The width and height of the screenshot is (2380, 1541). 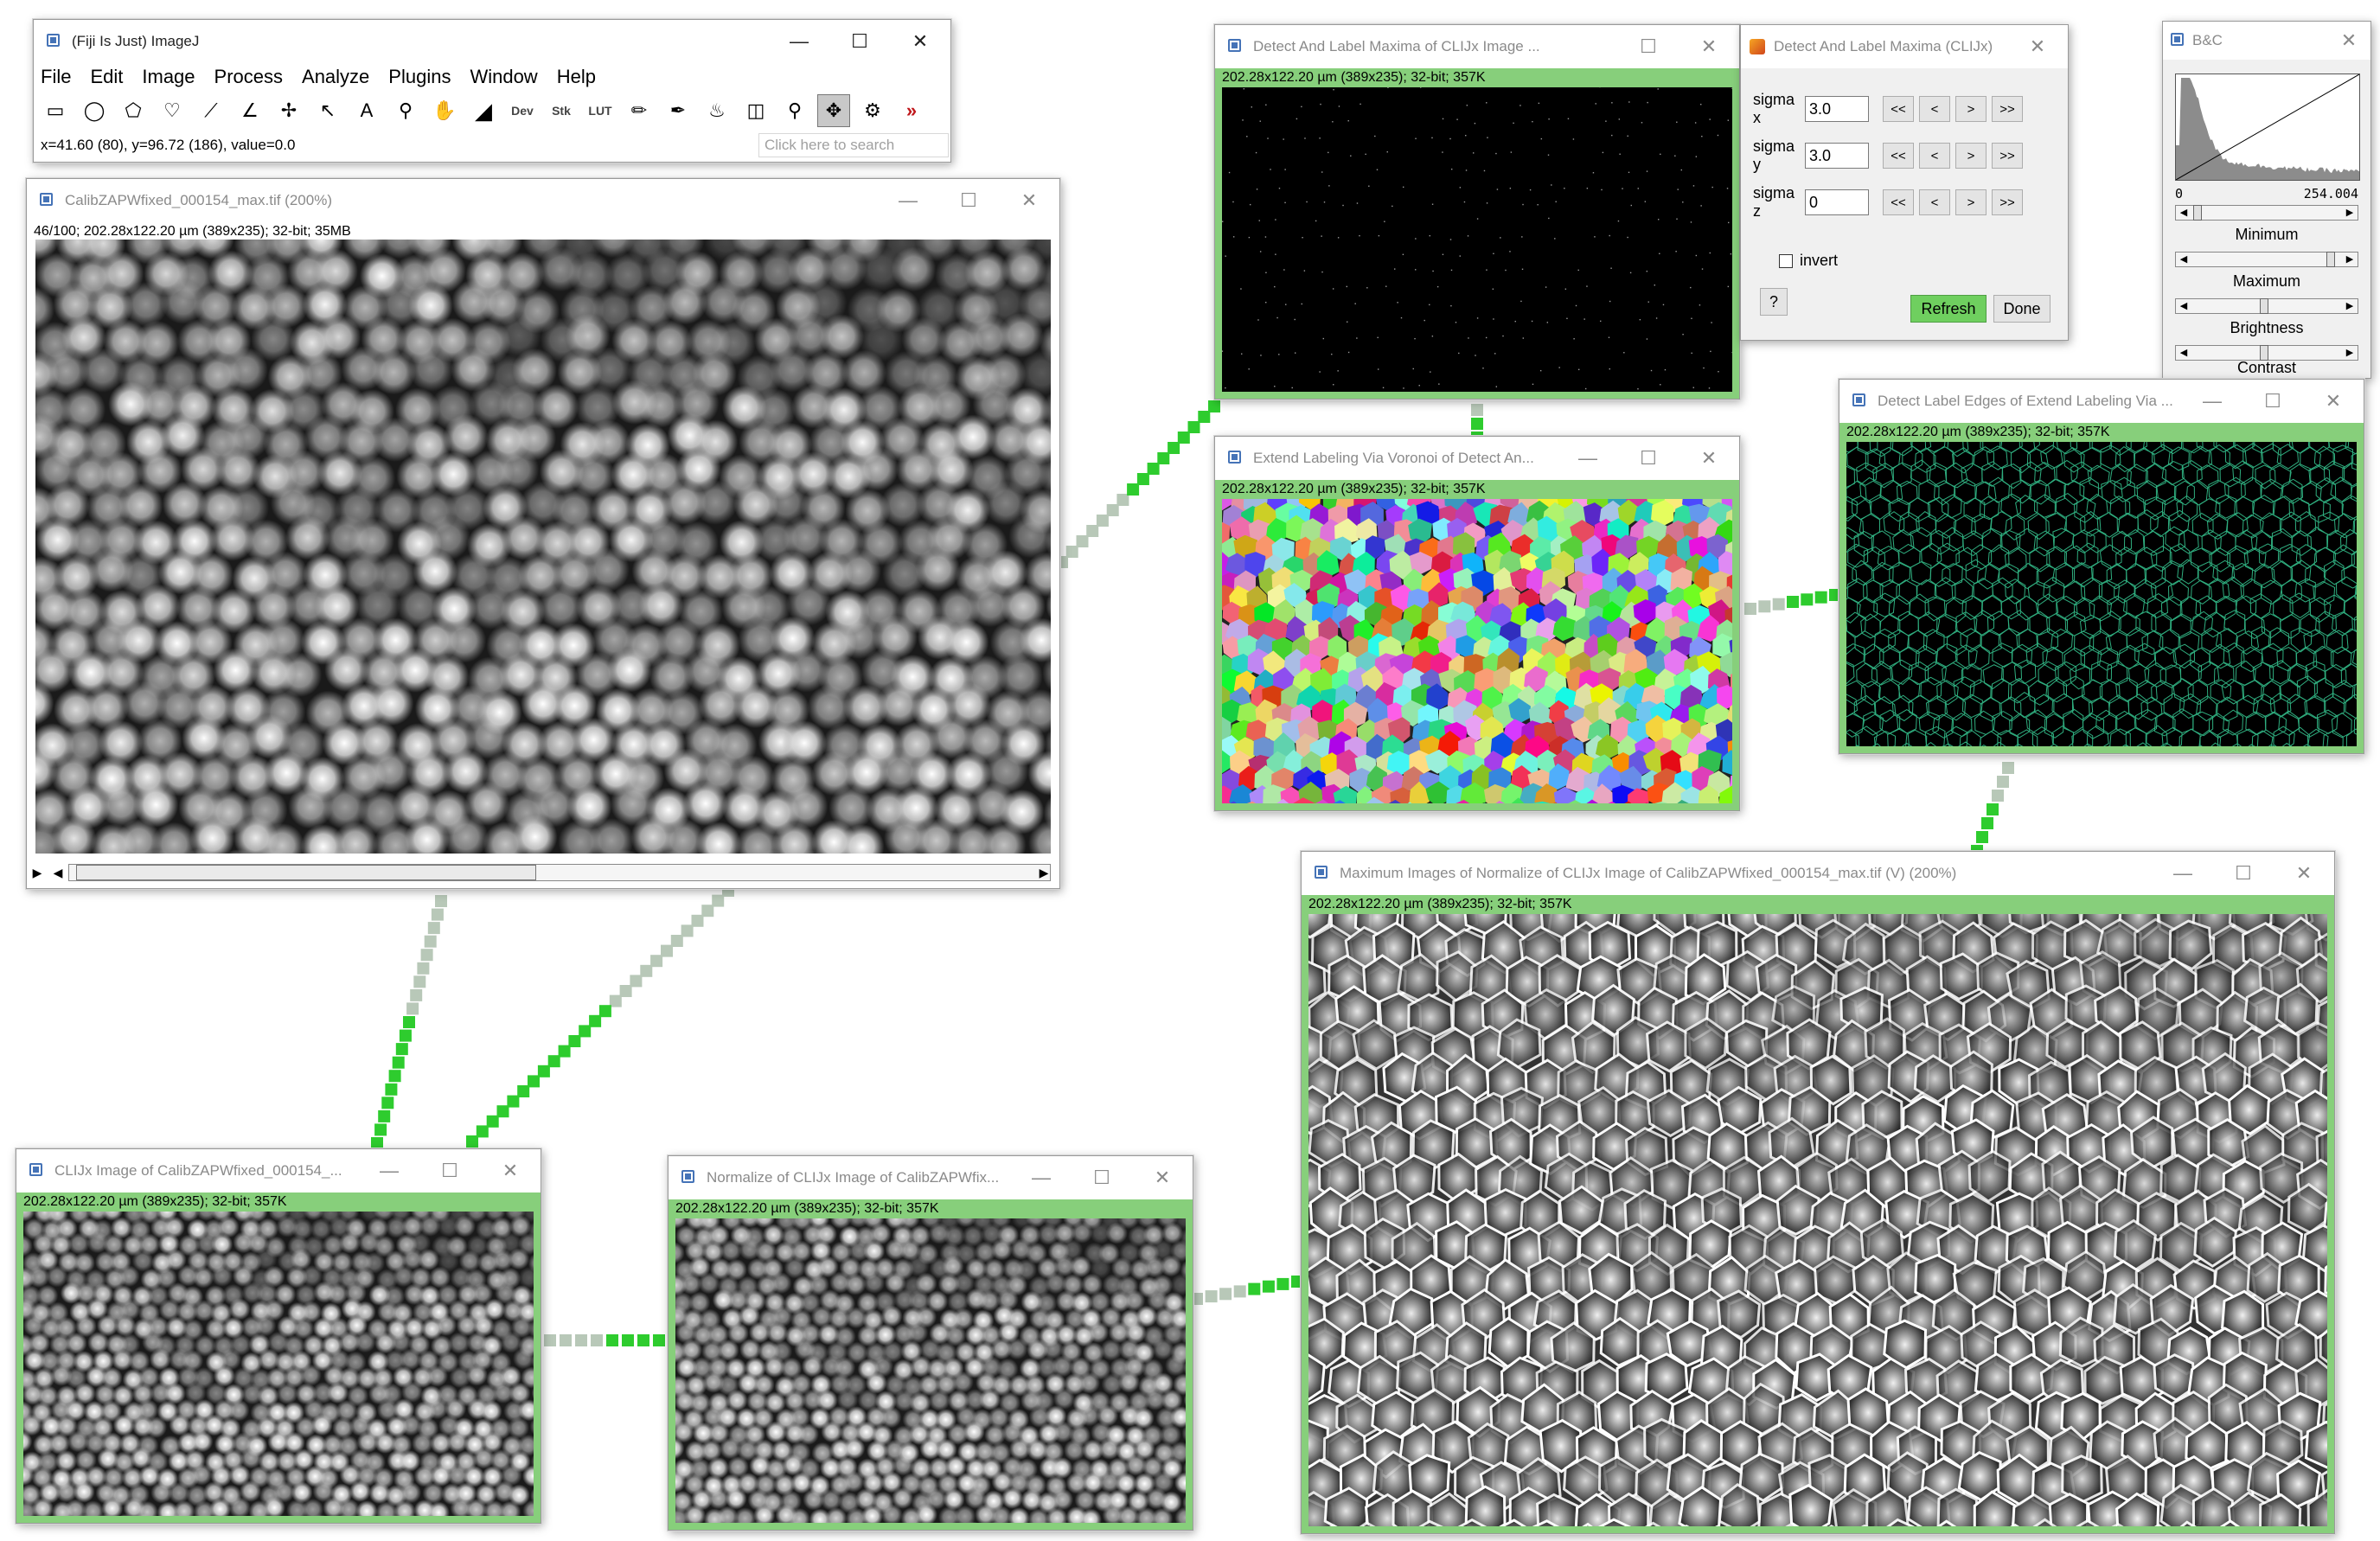 I want to click on sigma-x-step-down-large: <<, so click(x=1899, y=109).